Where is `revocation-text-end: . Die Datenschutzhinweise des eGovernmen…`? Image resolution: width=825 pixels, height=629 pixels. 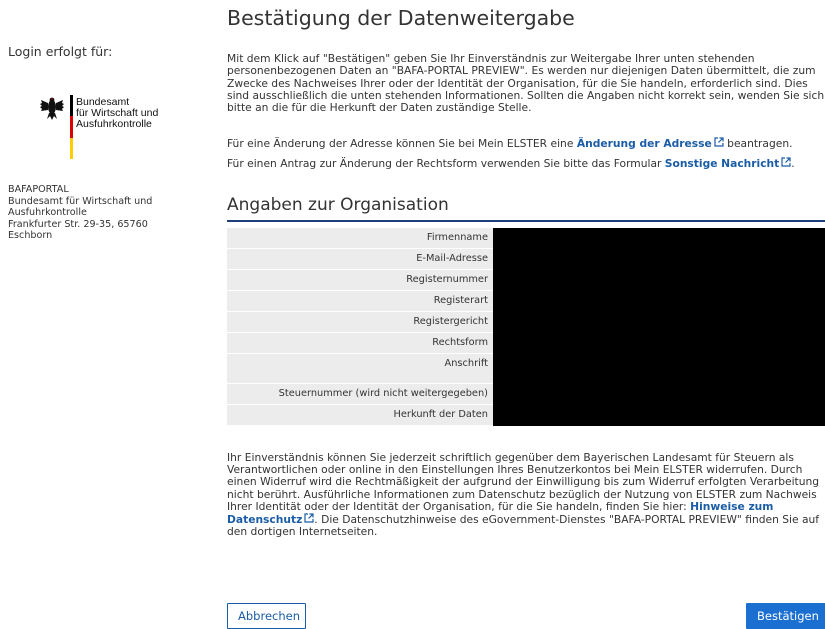 revocation-text-end: . Die Datenschutzhinweise des eGovernmen… is located at coordinates (523, 526).